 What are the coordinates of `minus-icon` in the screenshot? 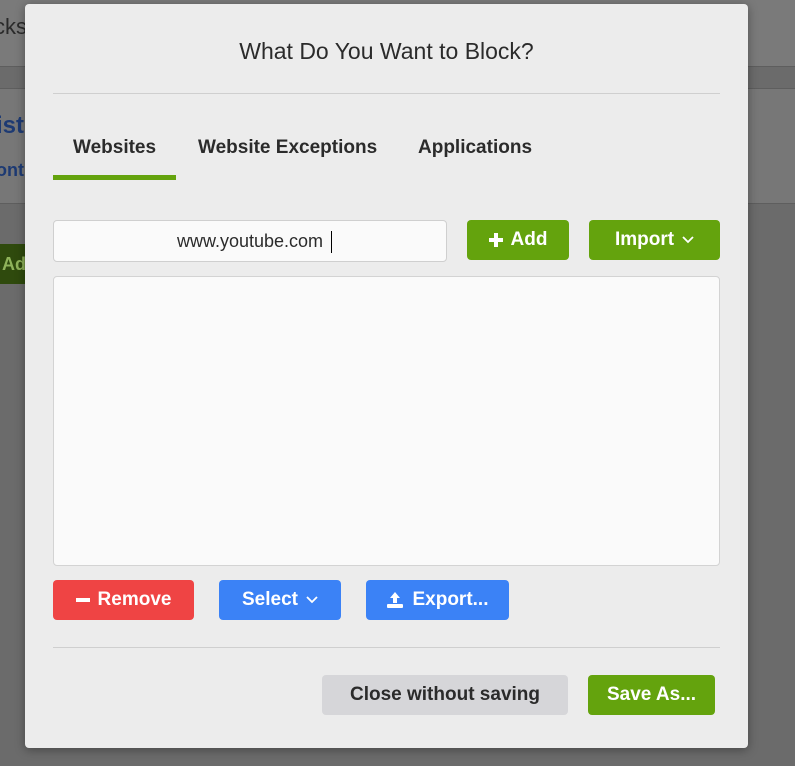 It's located at (82, 600).